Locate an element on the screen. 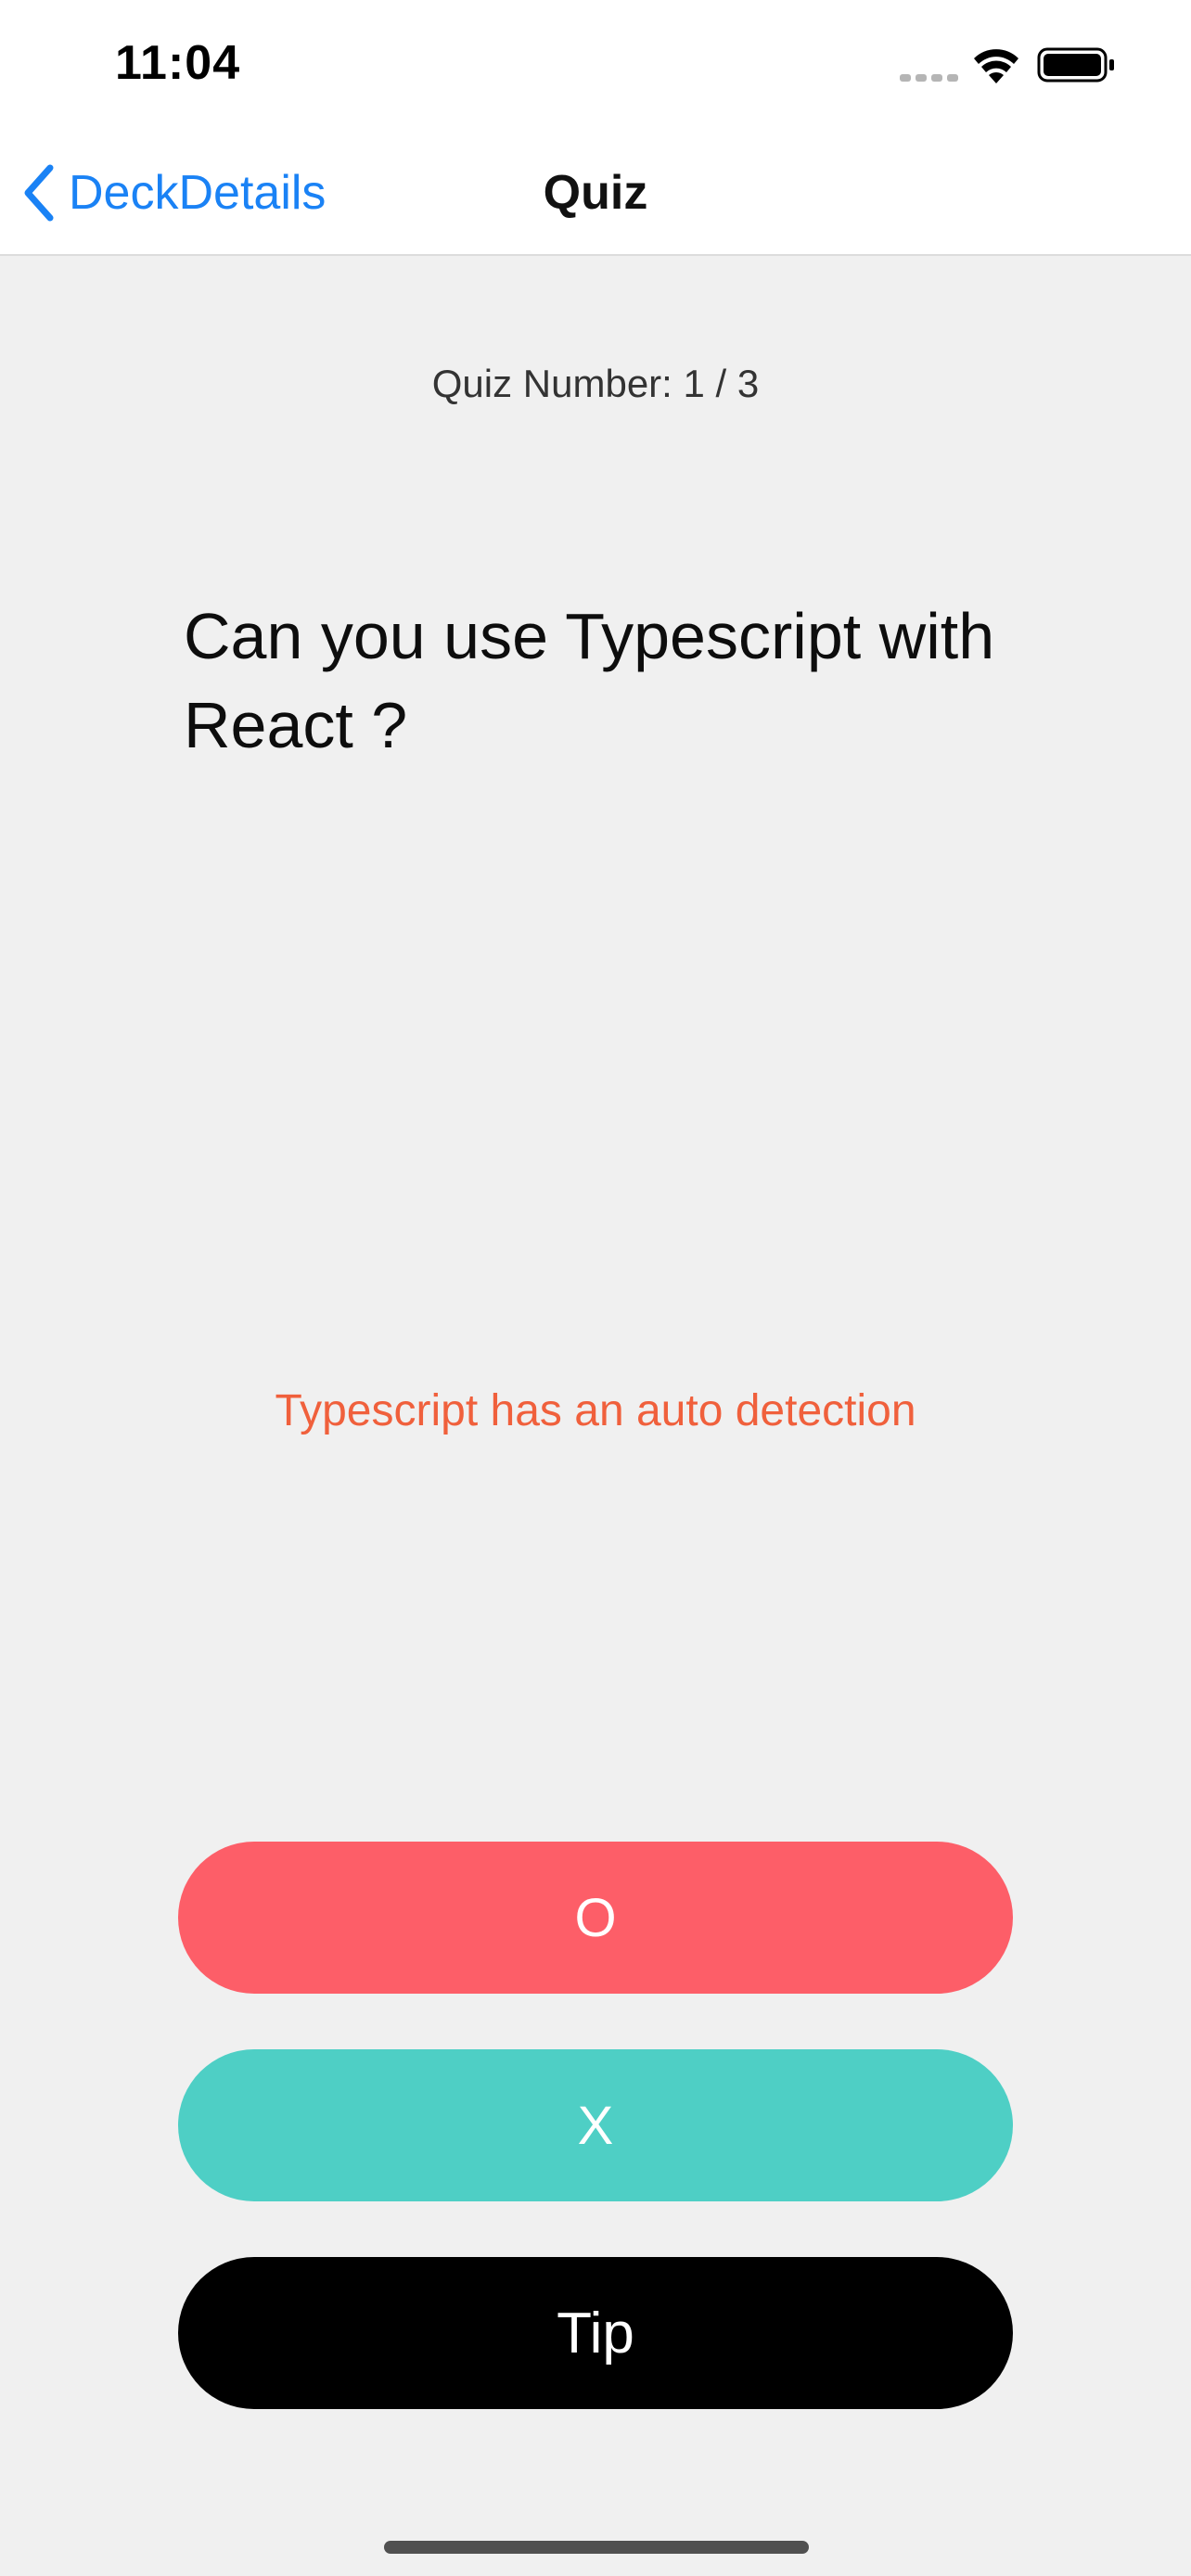 This screenshot has height=2576, width=1191. quiz-number-label: Quiz Number: 1 / 3 is located at coordinates (595, 383).